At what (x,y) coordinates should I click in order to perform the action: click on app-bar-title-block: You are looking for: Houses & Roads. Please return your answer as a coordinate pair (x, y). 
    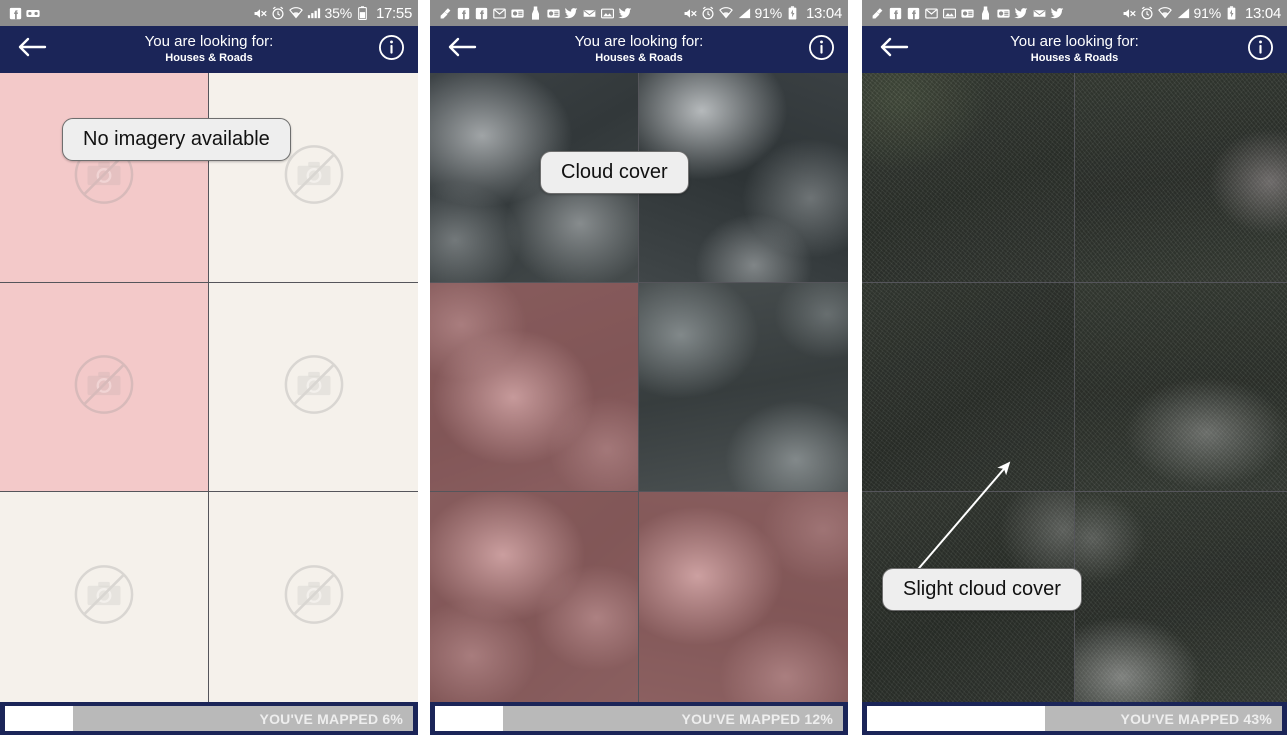
    Looking at the image, I should click on (1074, 49).